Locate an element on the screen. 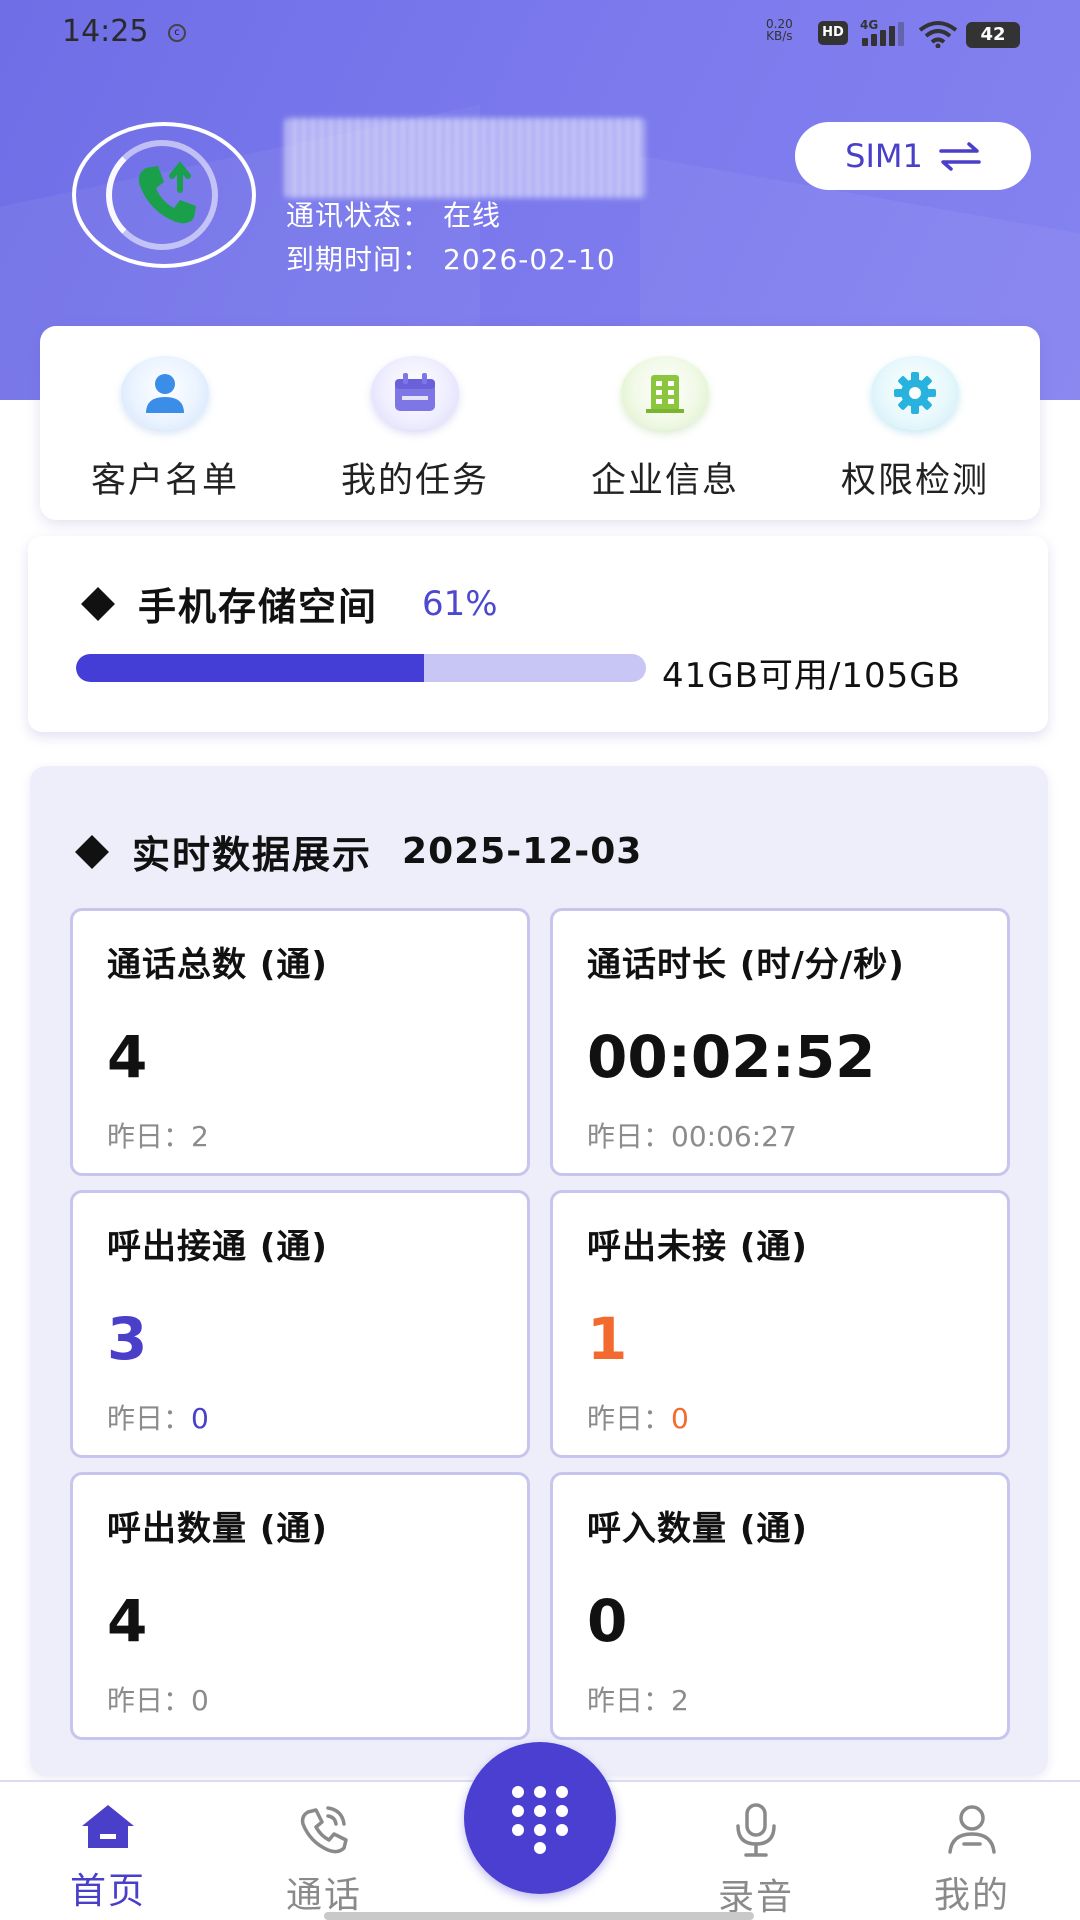  dialpad-button is located at coordinates (540, 1818).